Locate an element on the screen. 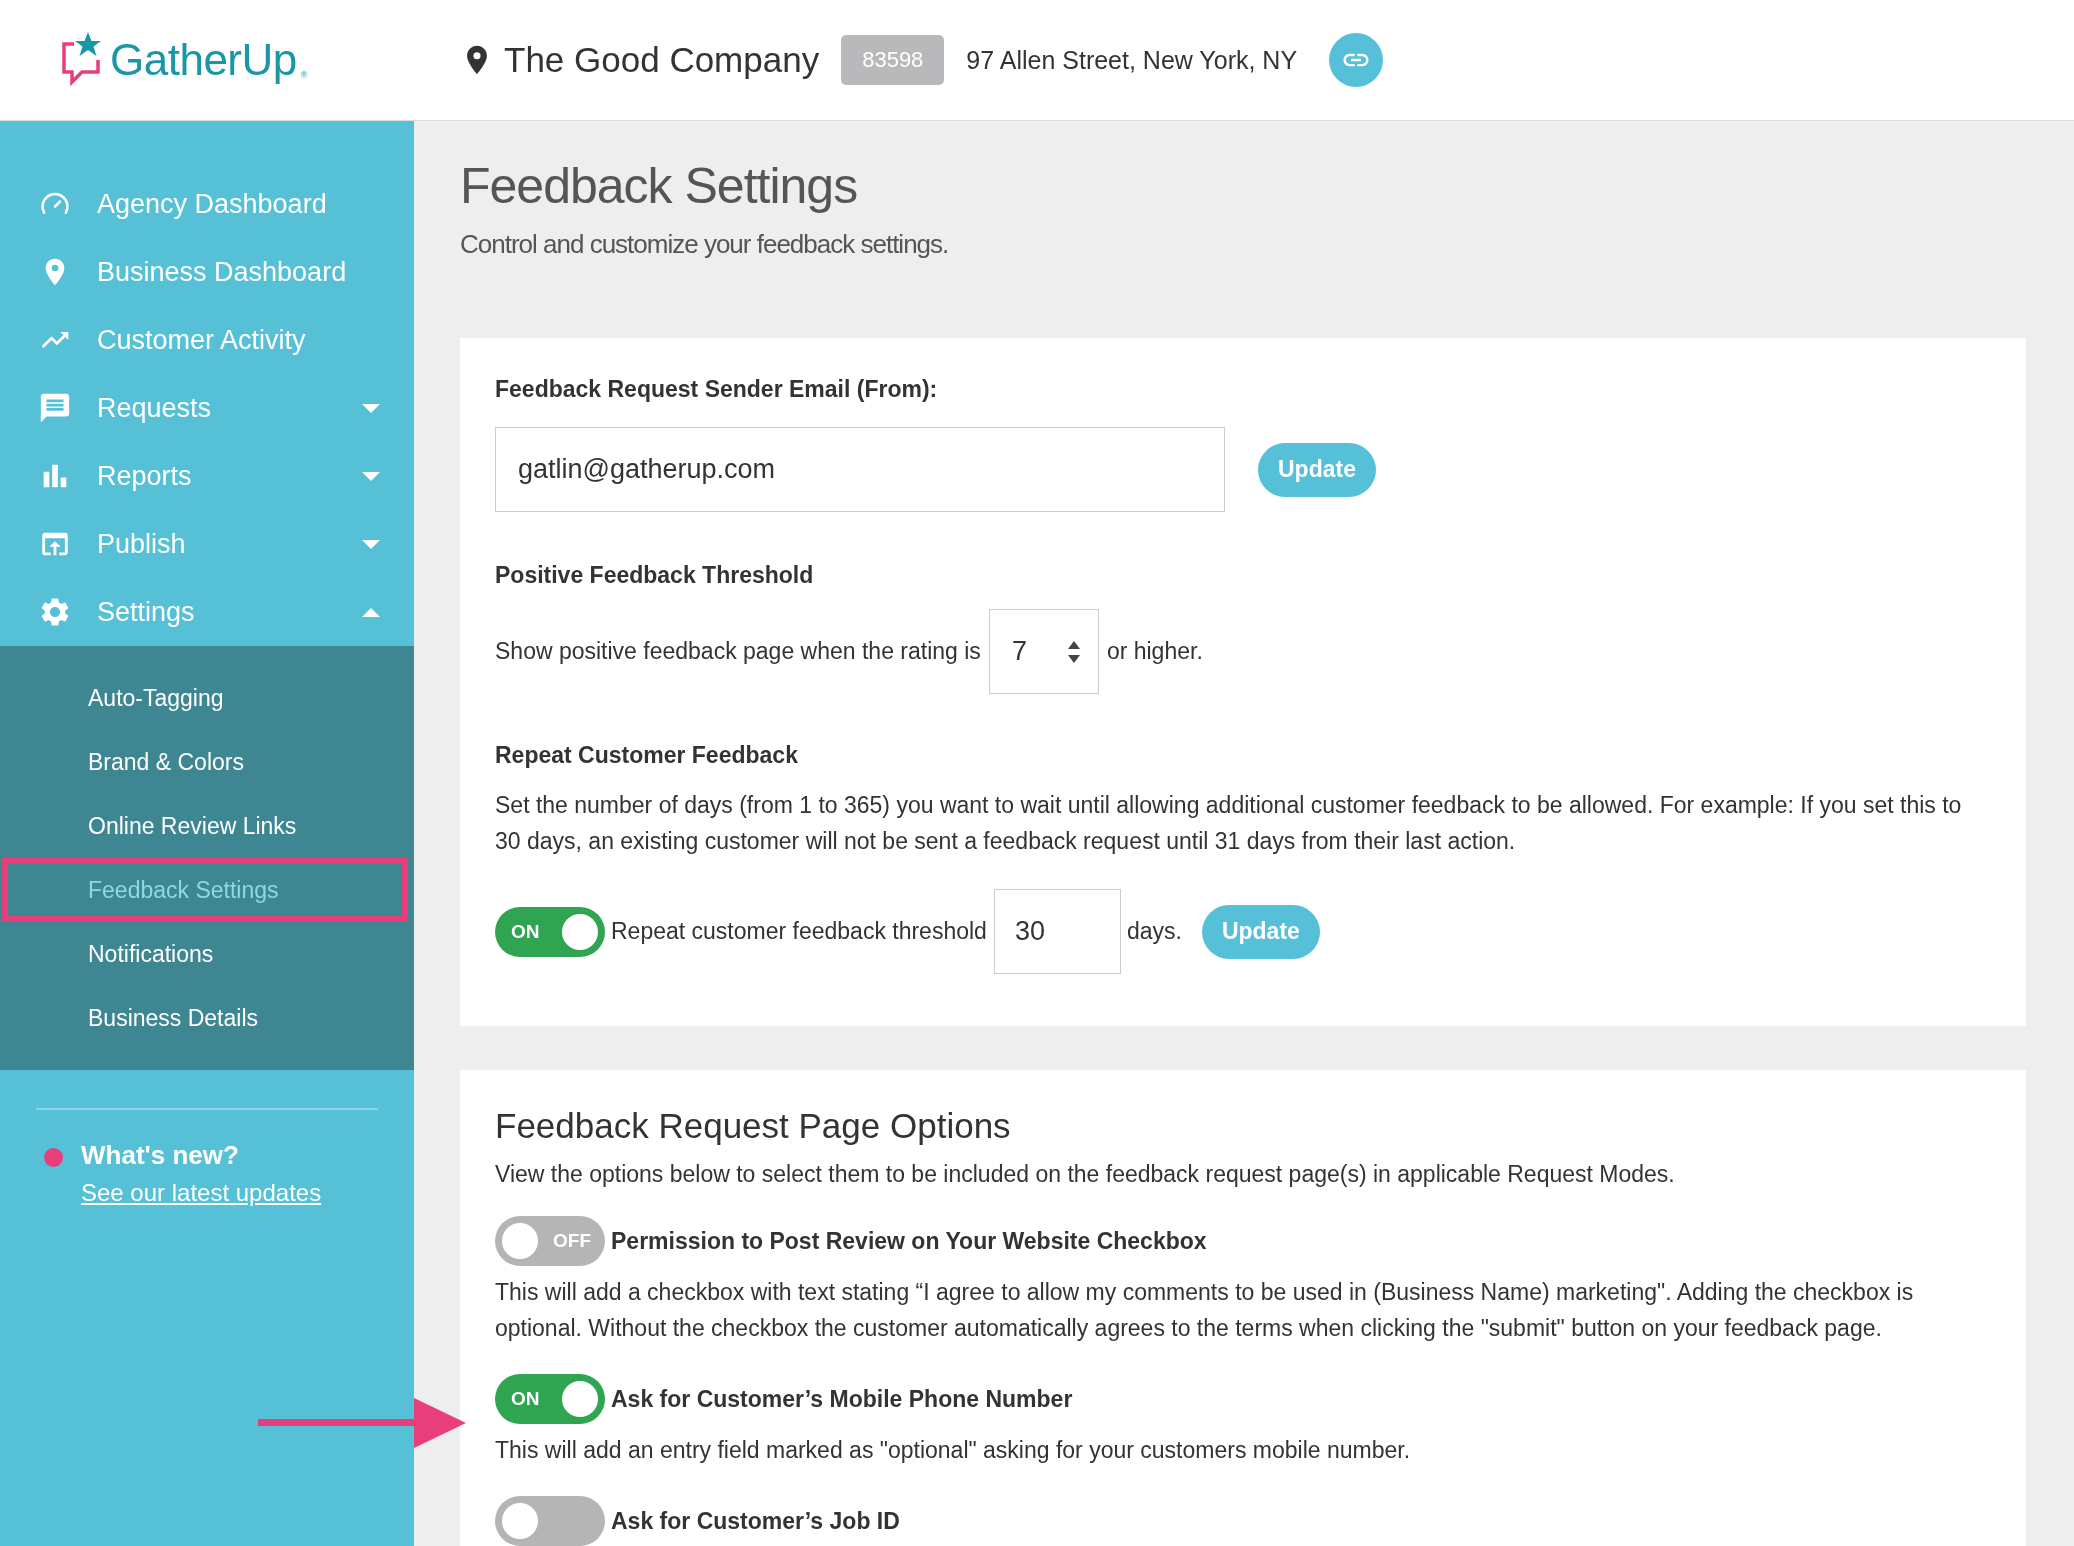 The image size is (2074, 1546). nav-item: Settings is located at coordinates (207, 612).